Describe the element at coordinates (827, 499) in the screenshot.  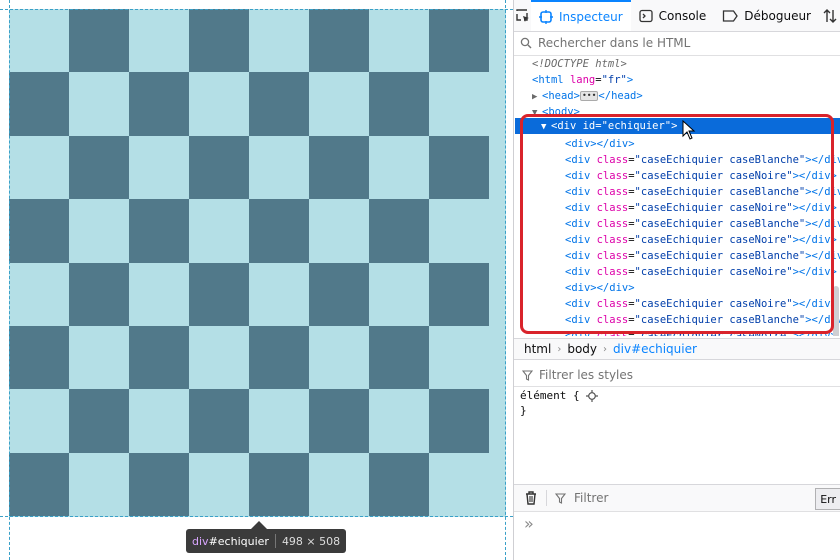
I see `errors-filter-button: Err` at that location.